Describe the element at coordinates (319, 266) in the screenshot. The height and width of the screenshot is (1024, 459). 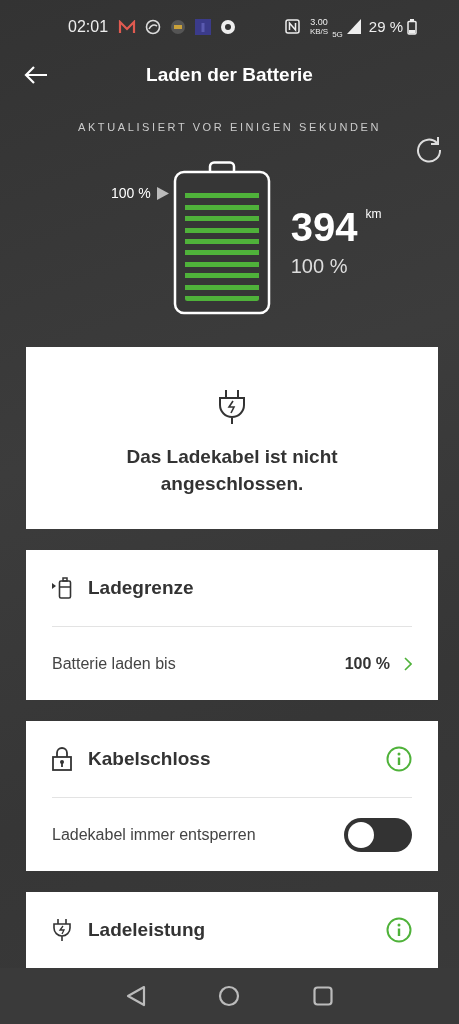
I see `charge-percent: 100 %` at that location.